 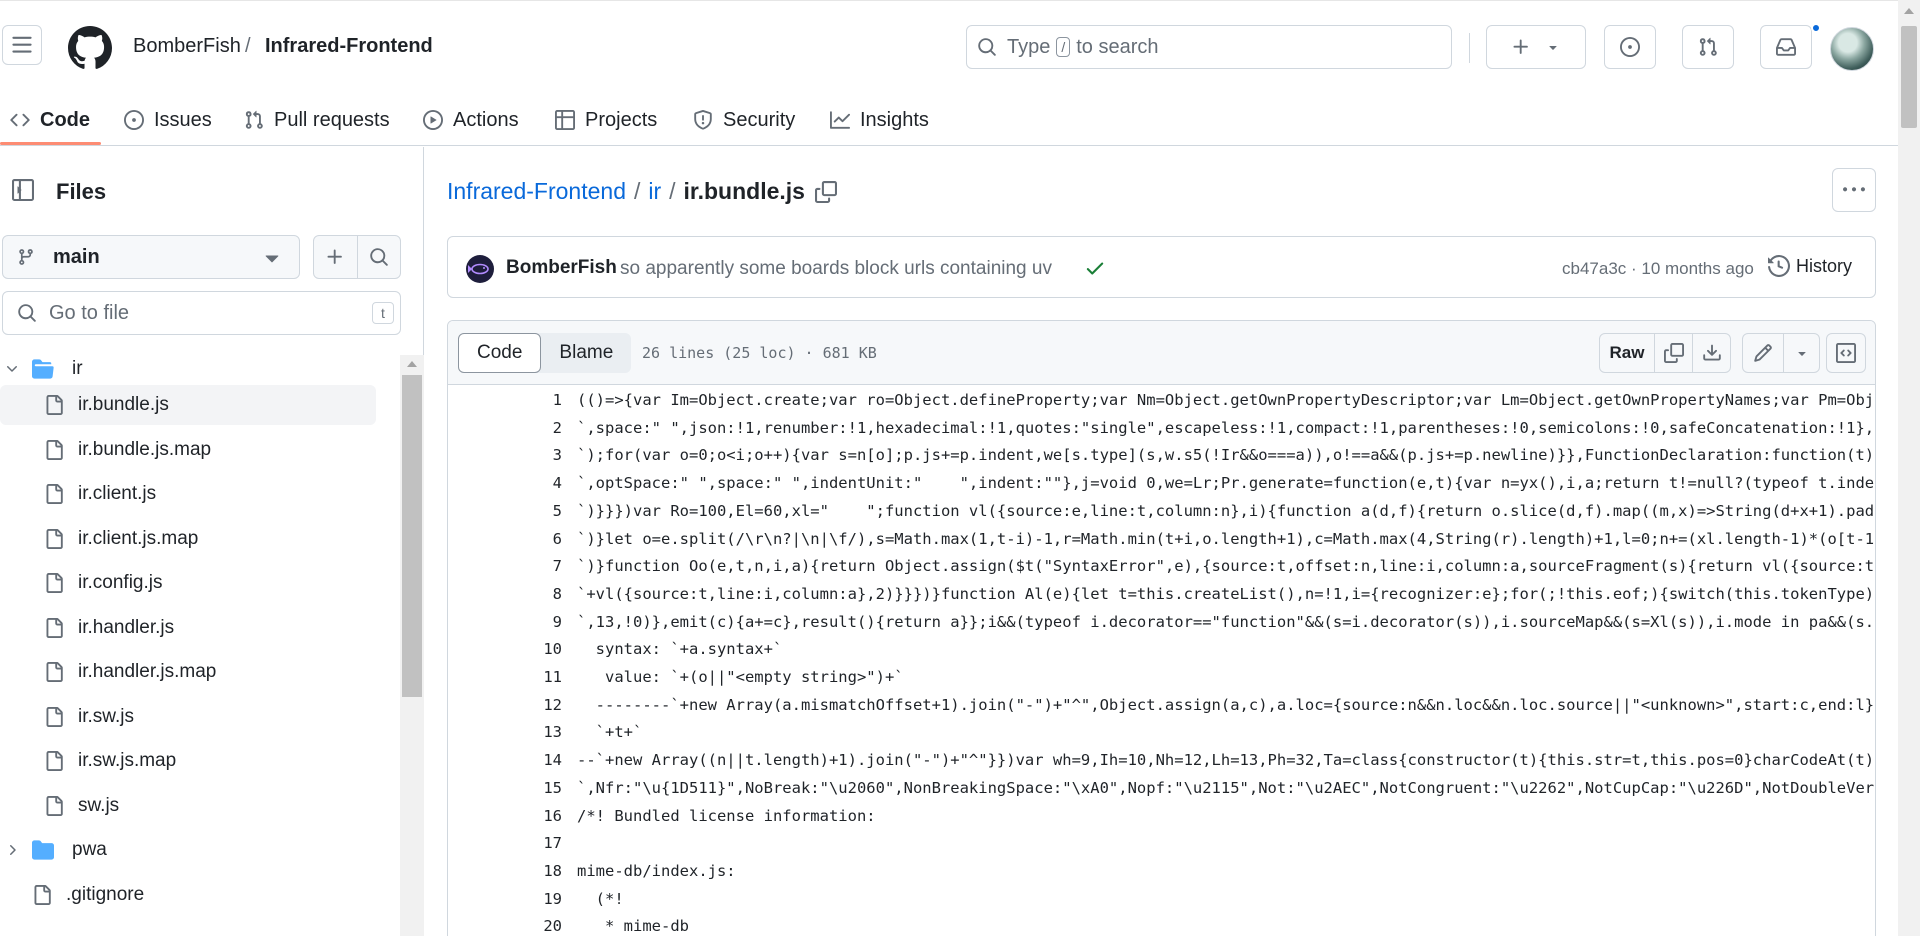 I want to click on collapse-sidebar-button, so click(x=23, y=190).